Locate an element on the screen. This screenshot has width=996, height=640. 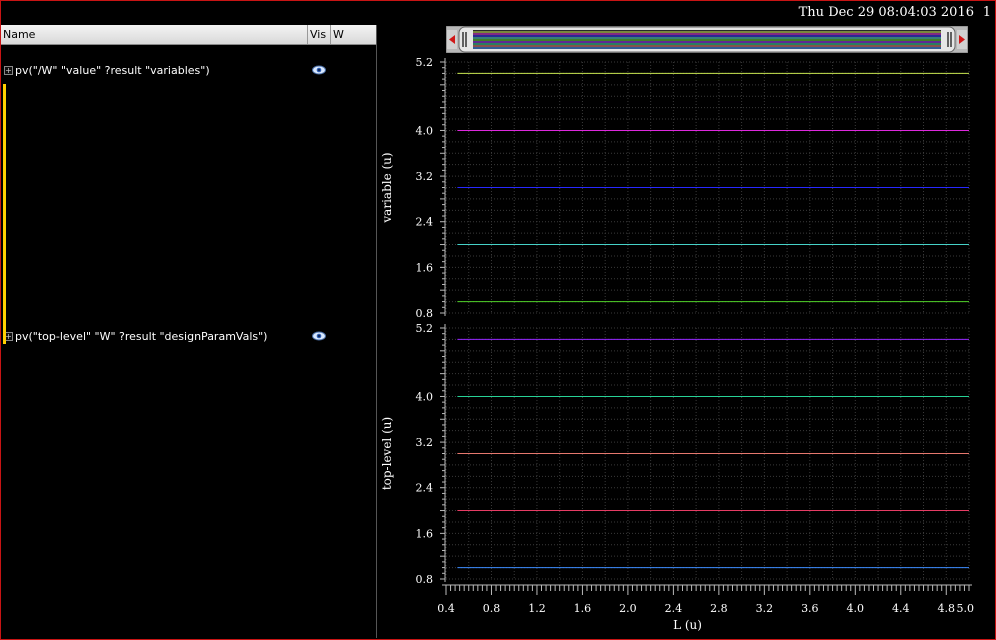
column-header-w: W is located at coordinates (353, 34).